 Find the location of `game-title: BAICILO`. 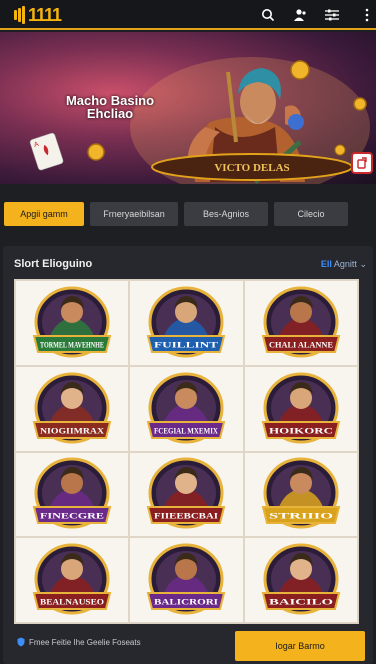

game-title: BAICILO is located at coordinates (301, 602).